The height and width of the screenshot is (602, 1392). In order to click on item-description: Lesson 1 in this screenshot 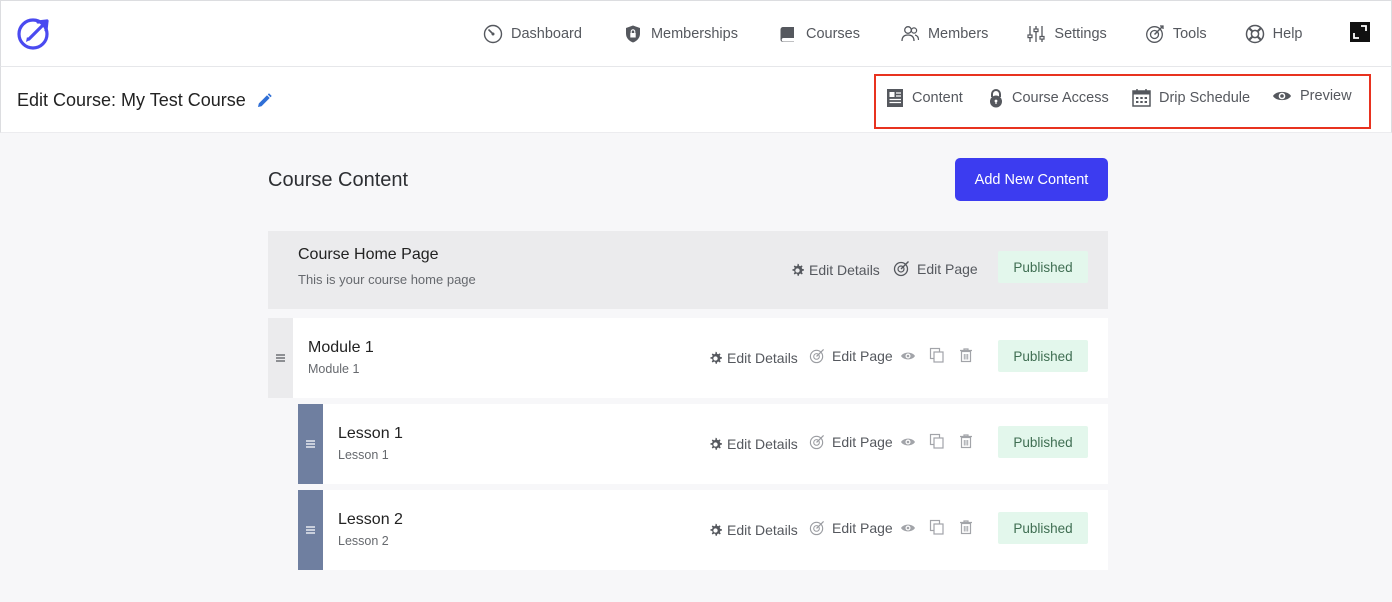, I will do `click(363, 455)`.